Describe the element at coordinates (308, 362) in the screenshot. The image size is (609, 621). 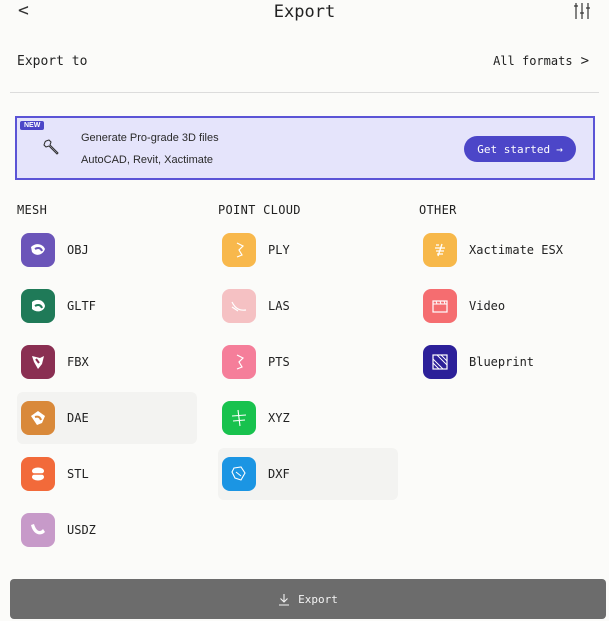
I see `format-item-pts: PTS` at that location.